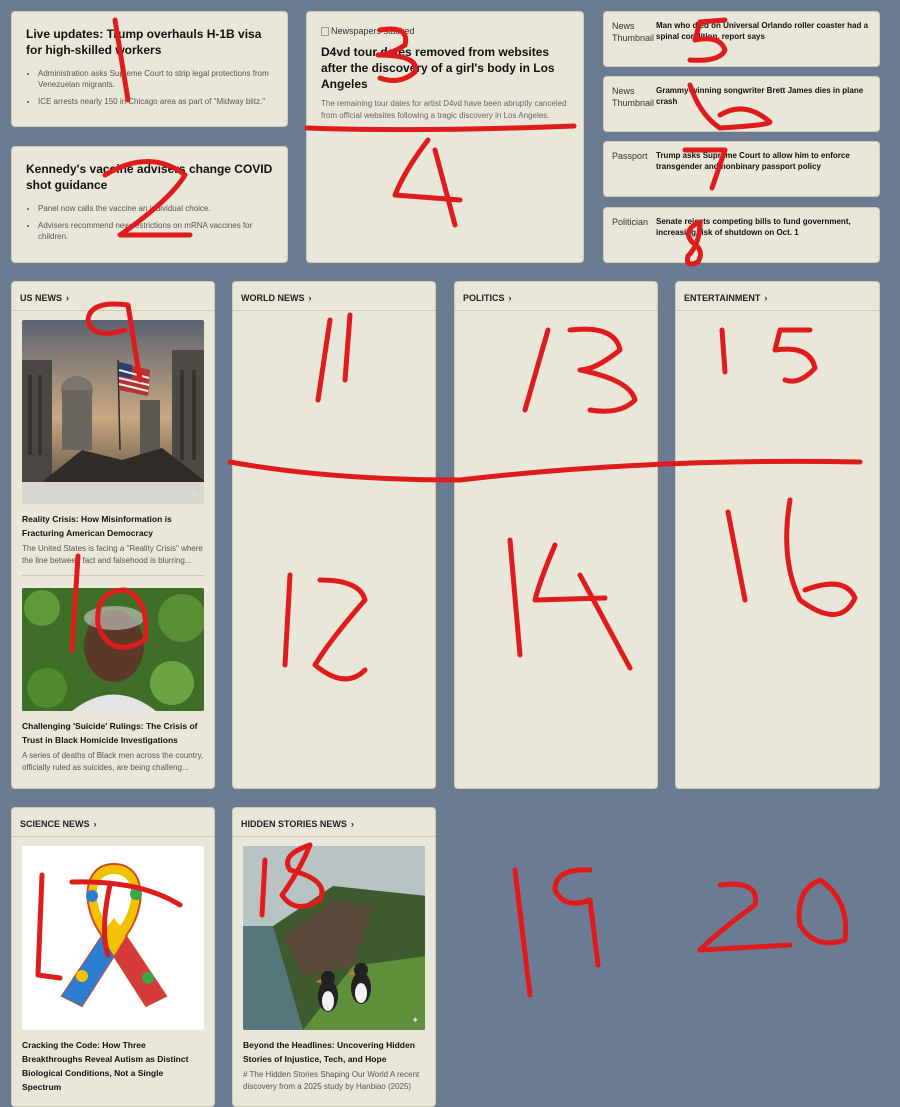 The height and width of the screenshot is (1107, 900). I want to click on science-news-image, so click(113, 938).